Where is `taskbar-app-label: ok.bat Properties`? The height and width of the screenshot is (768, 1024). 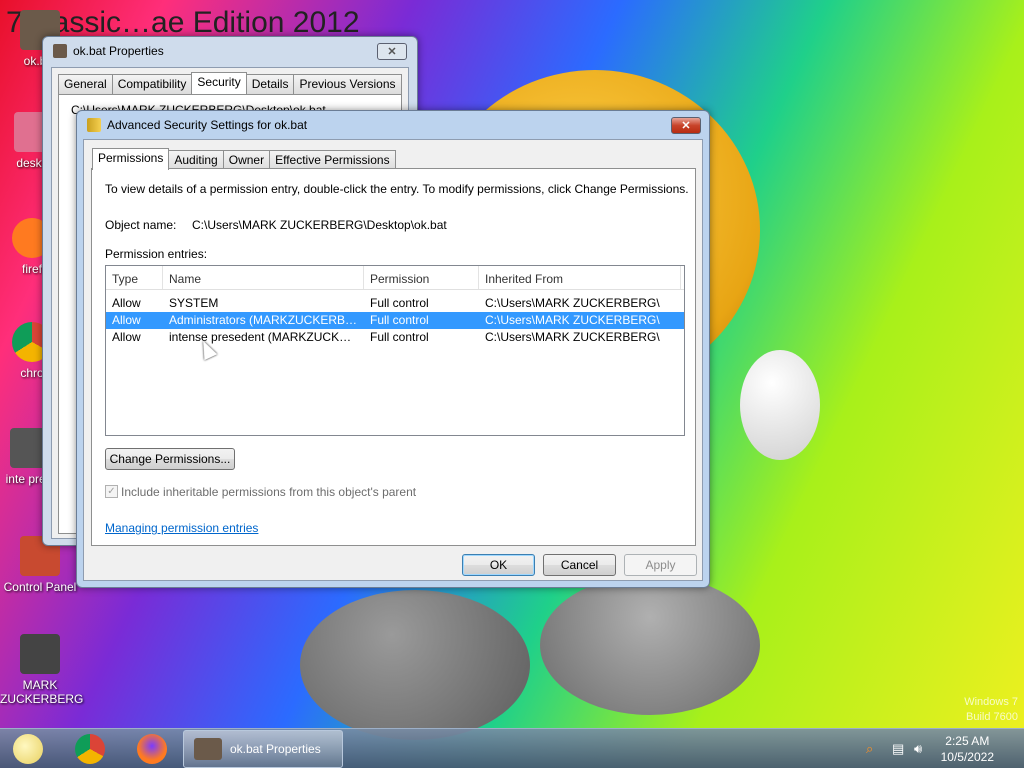
taskbar-app-label: ok.bat Properties is located at coordinates (275, 749).